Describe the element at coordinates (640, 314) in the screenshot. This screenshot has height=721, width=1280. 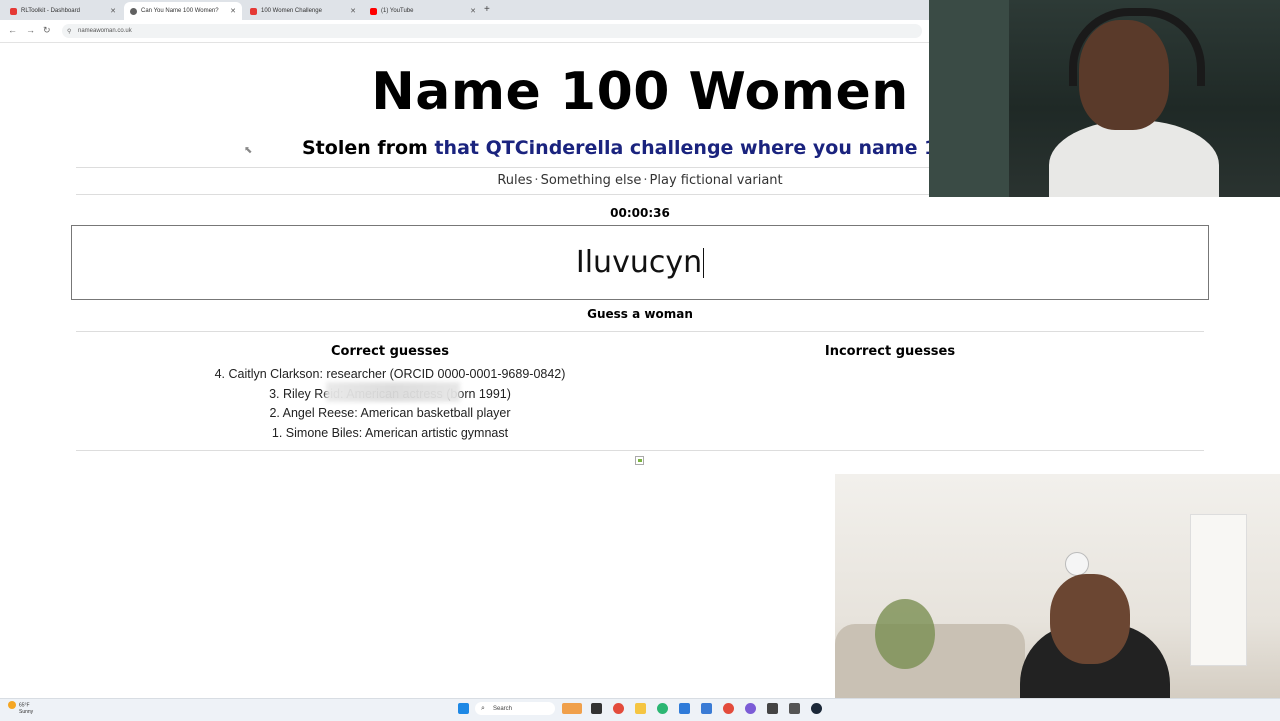
I see `guess-label: Guess a woman` at that location.